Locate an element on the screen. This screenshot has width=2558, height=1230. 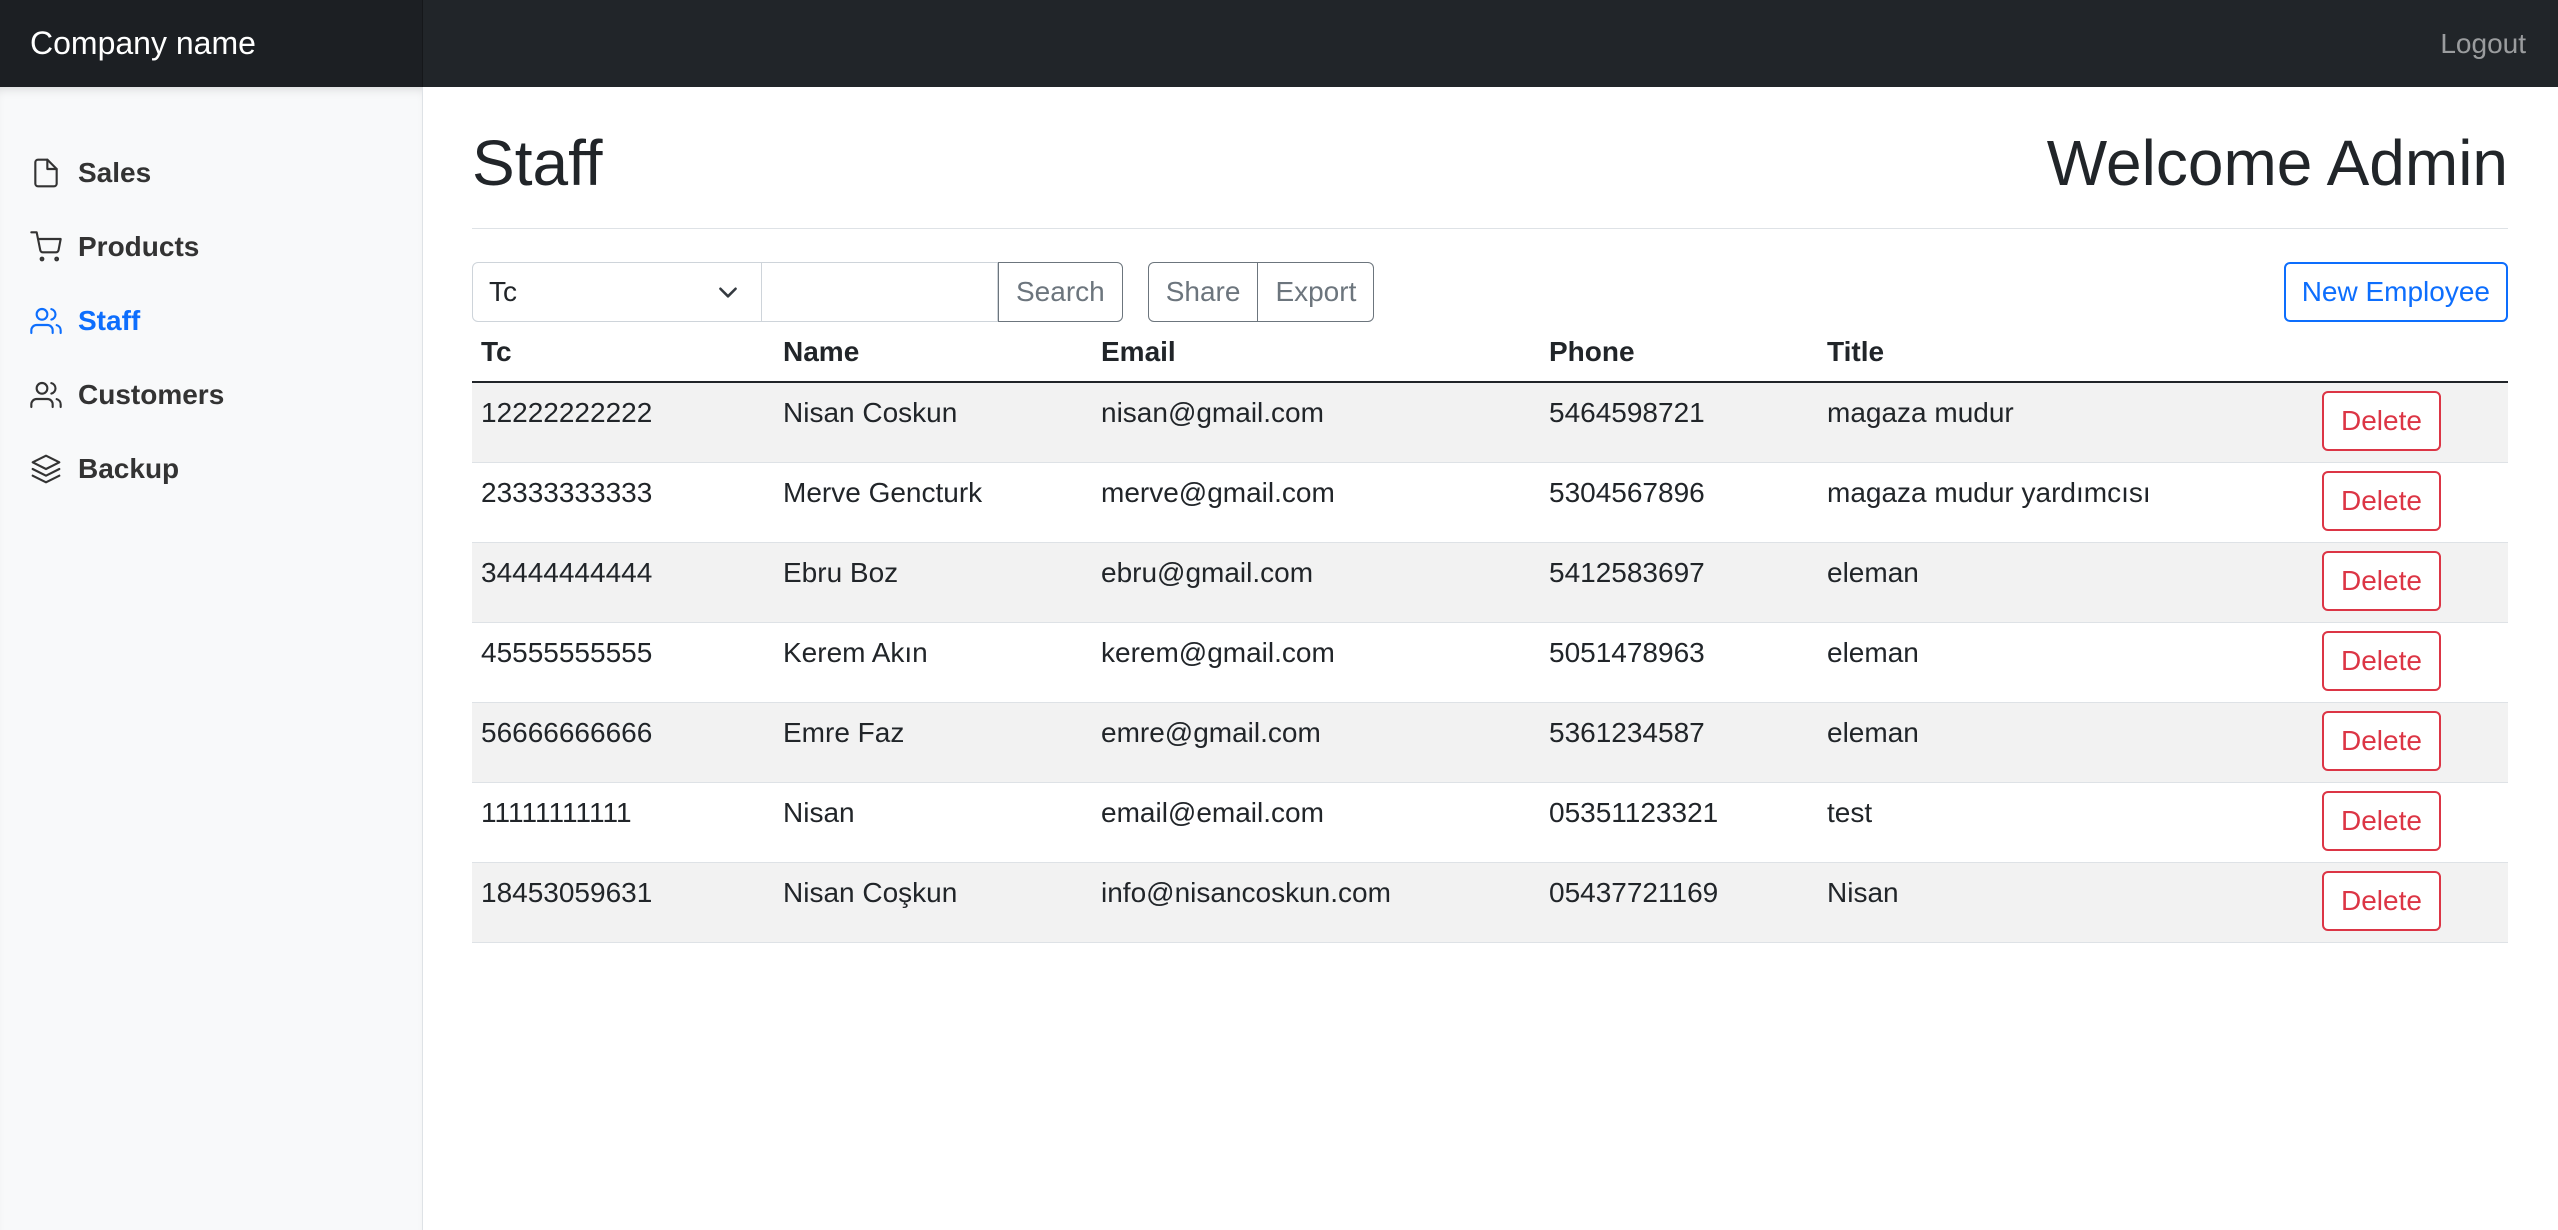
select-value: Tc is located at coordinates (503, 291).